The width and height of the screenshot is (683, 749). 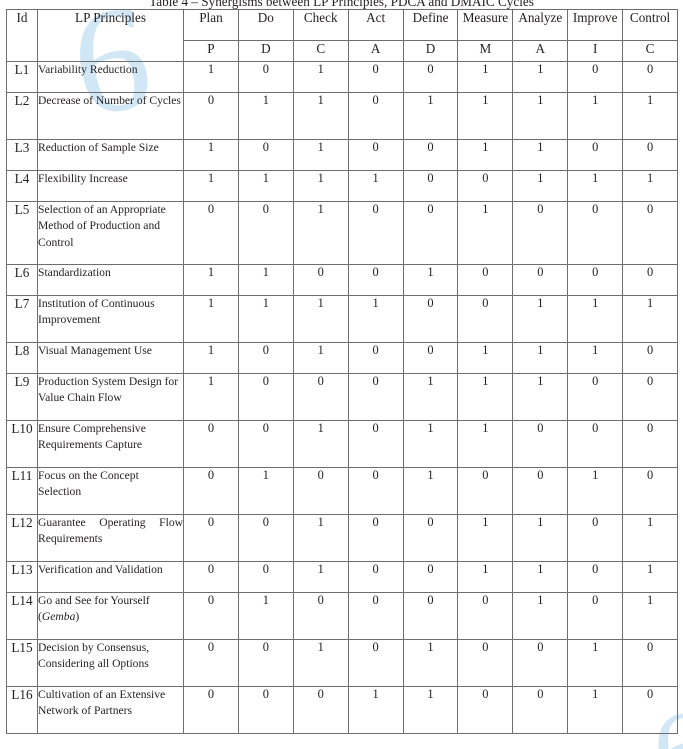 What do you see at coordinates (320, 491) in the screenshot?
I see `cell-l11-check: 0` at bounding box center [320, 491].